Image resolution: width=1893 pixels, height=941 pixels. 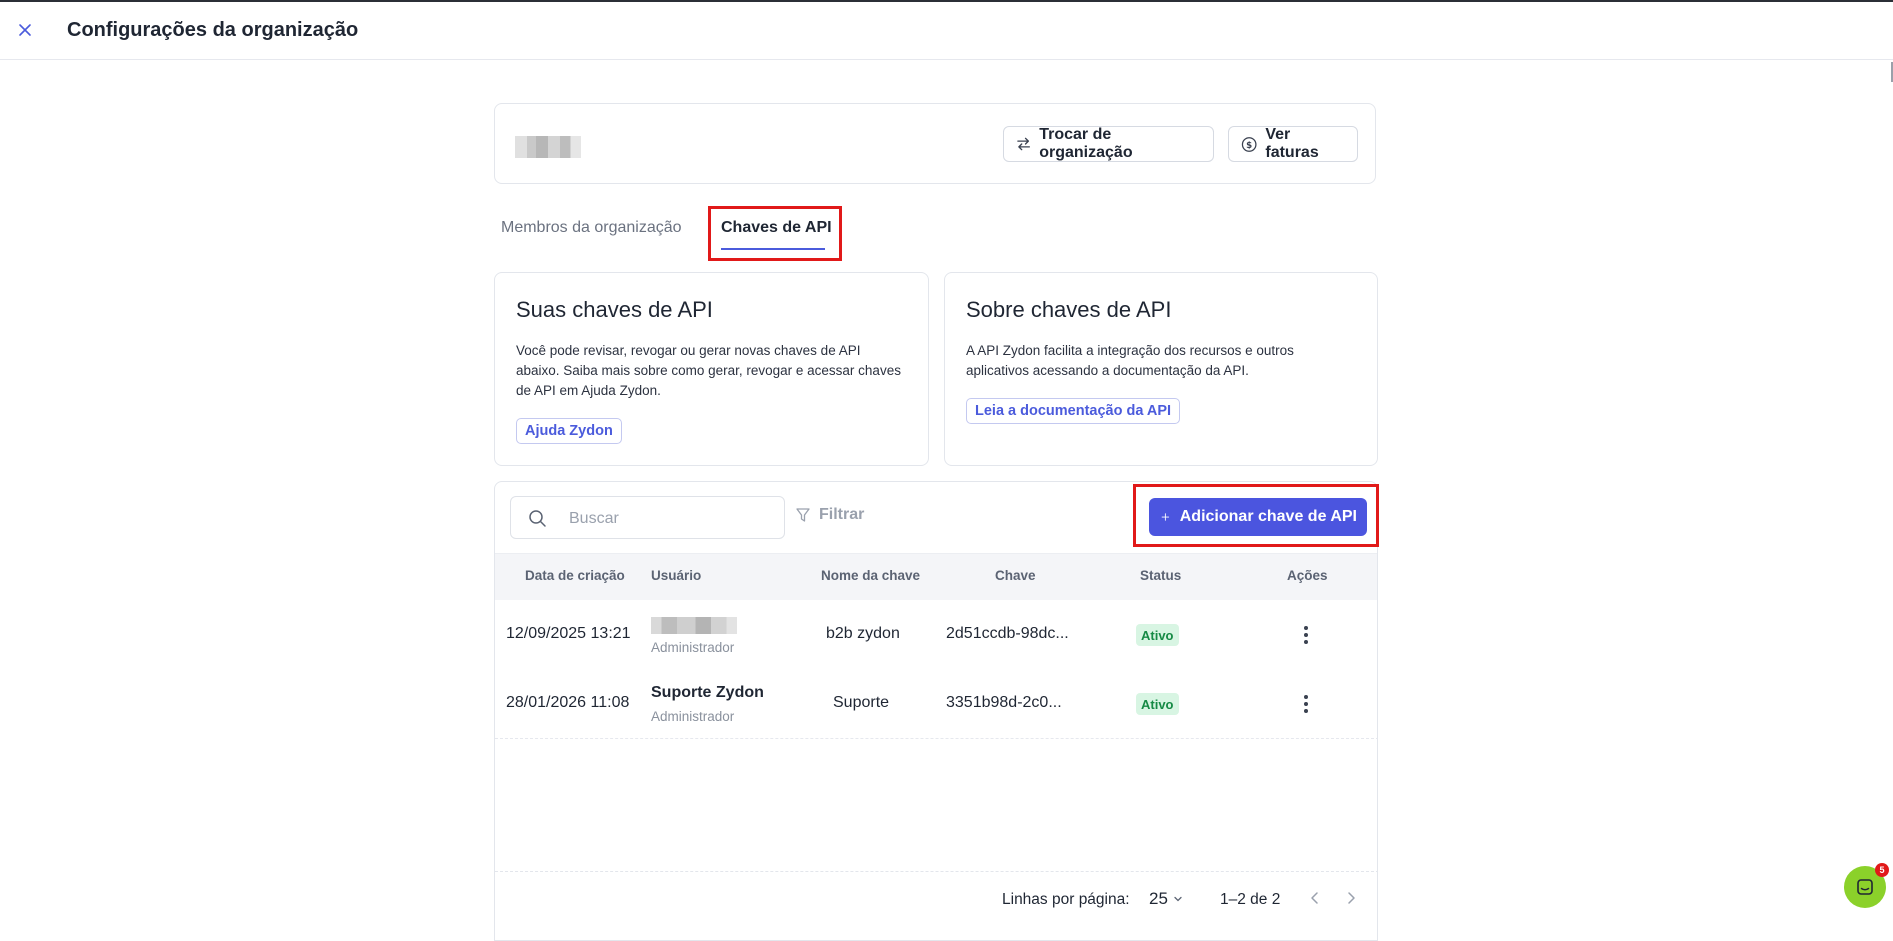 I want to click on column-header: Status, so click(x=1160, y=575).